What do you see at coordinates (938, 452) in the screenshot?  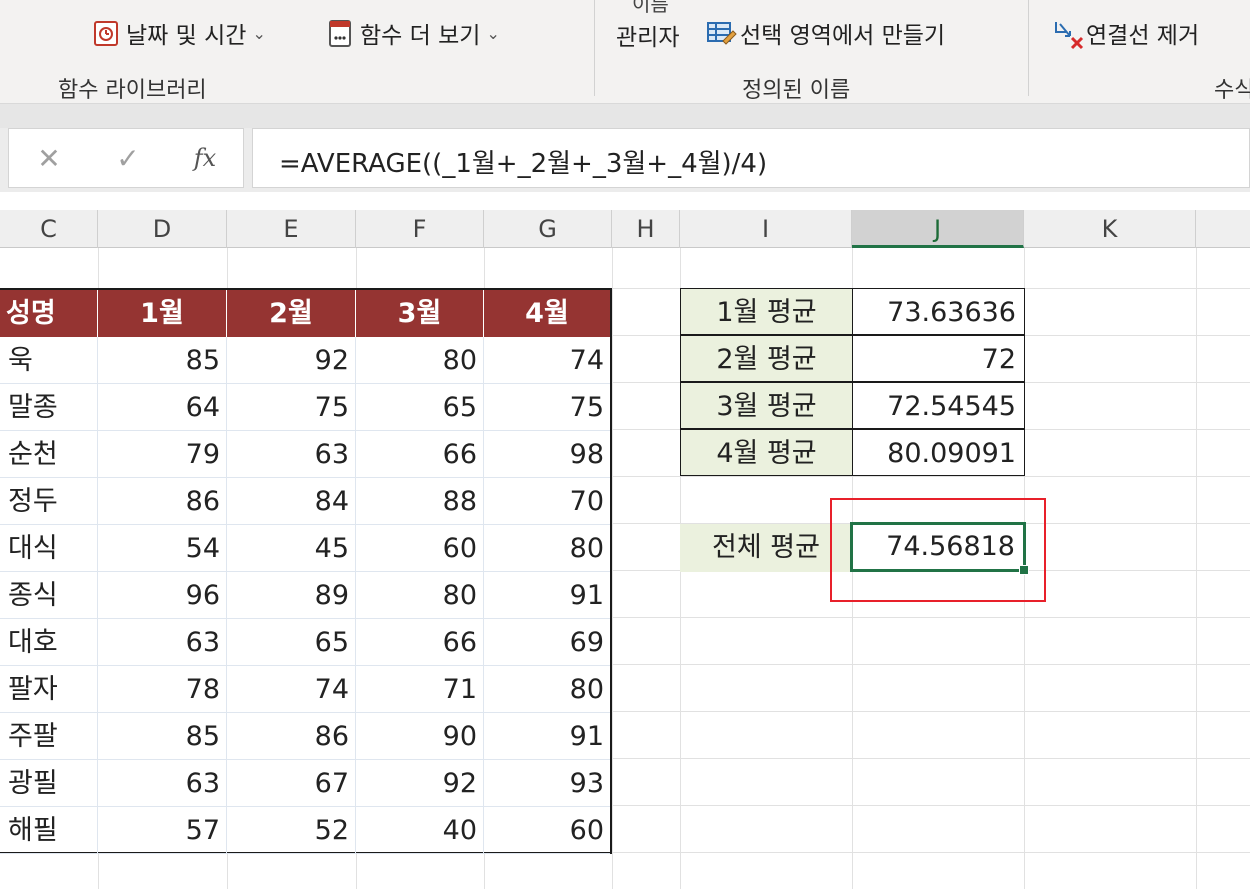 I see `average-value-cell: 80.09091` at bounding box center [938, 452].